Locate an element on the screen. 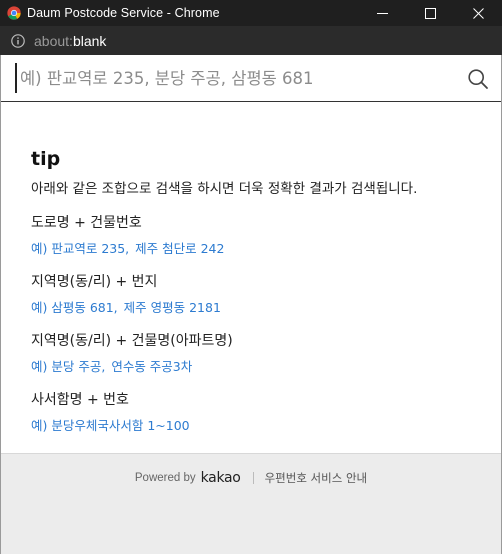 This screenshot has width=502, height=554. tip-label: 사서함명 + 번호 is located at coordinates (80, 400).